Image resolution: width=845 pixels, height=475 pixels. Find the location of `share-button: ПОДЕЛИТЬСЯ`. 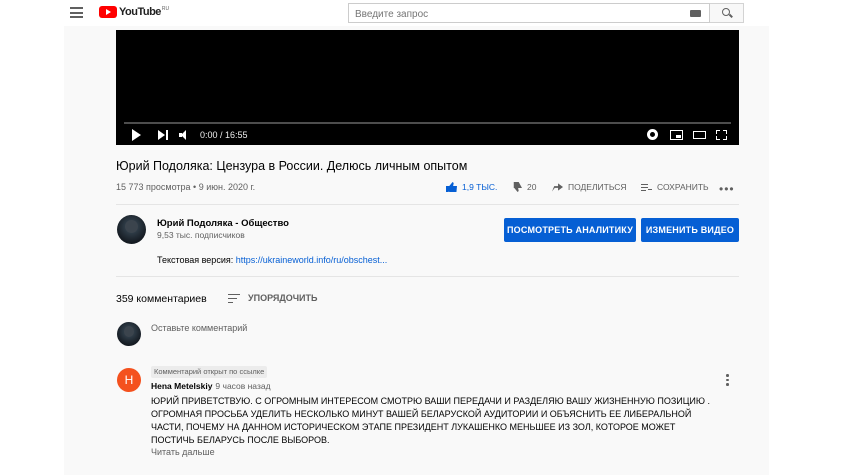

share-button: ПОДЕЛИТЬСЯ is located at coordinates (589, 187).